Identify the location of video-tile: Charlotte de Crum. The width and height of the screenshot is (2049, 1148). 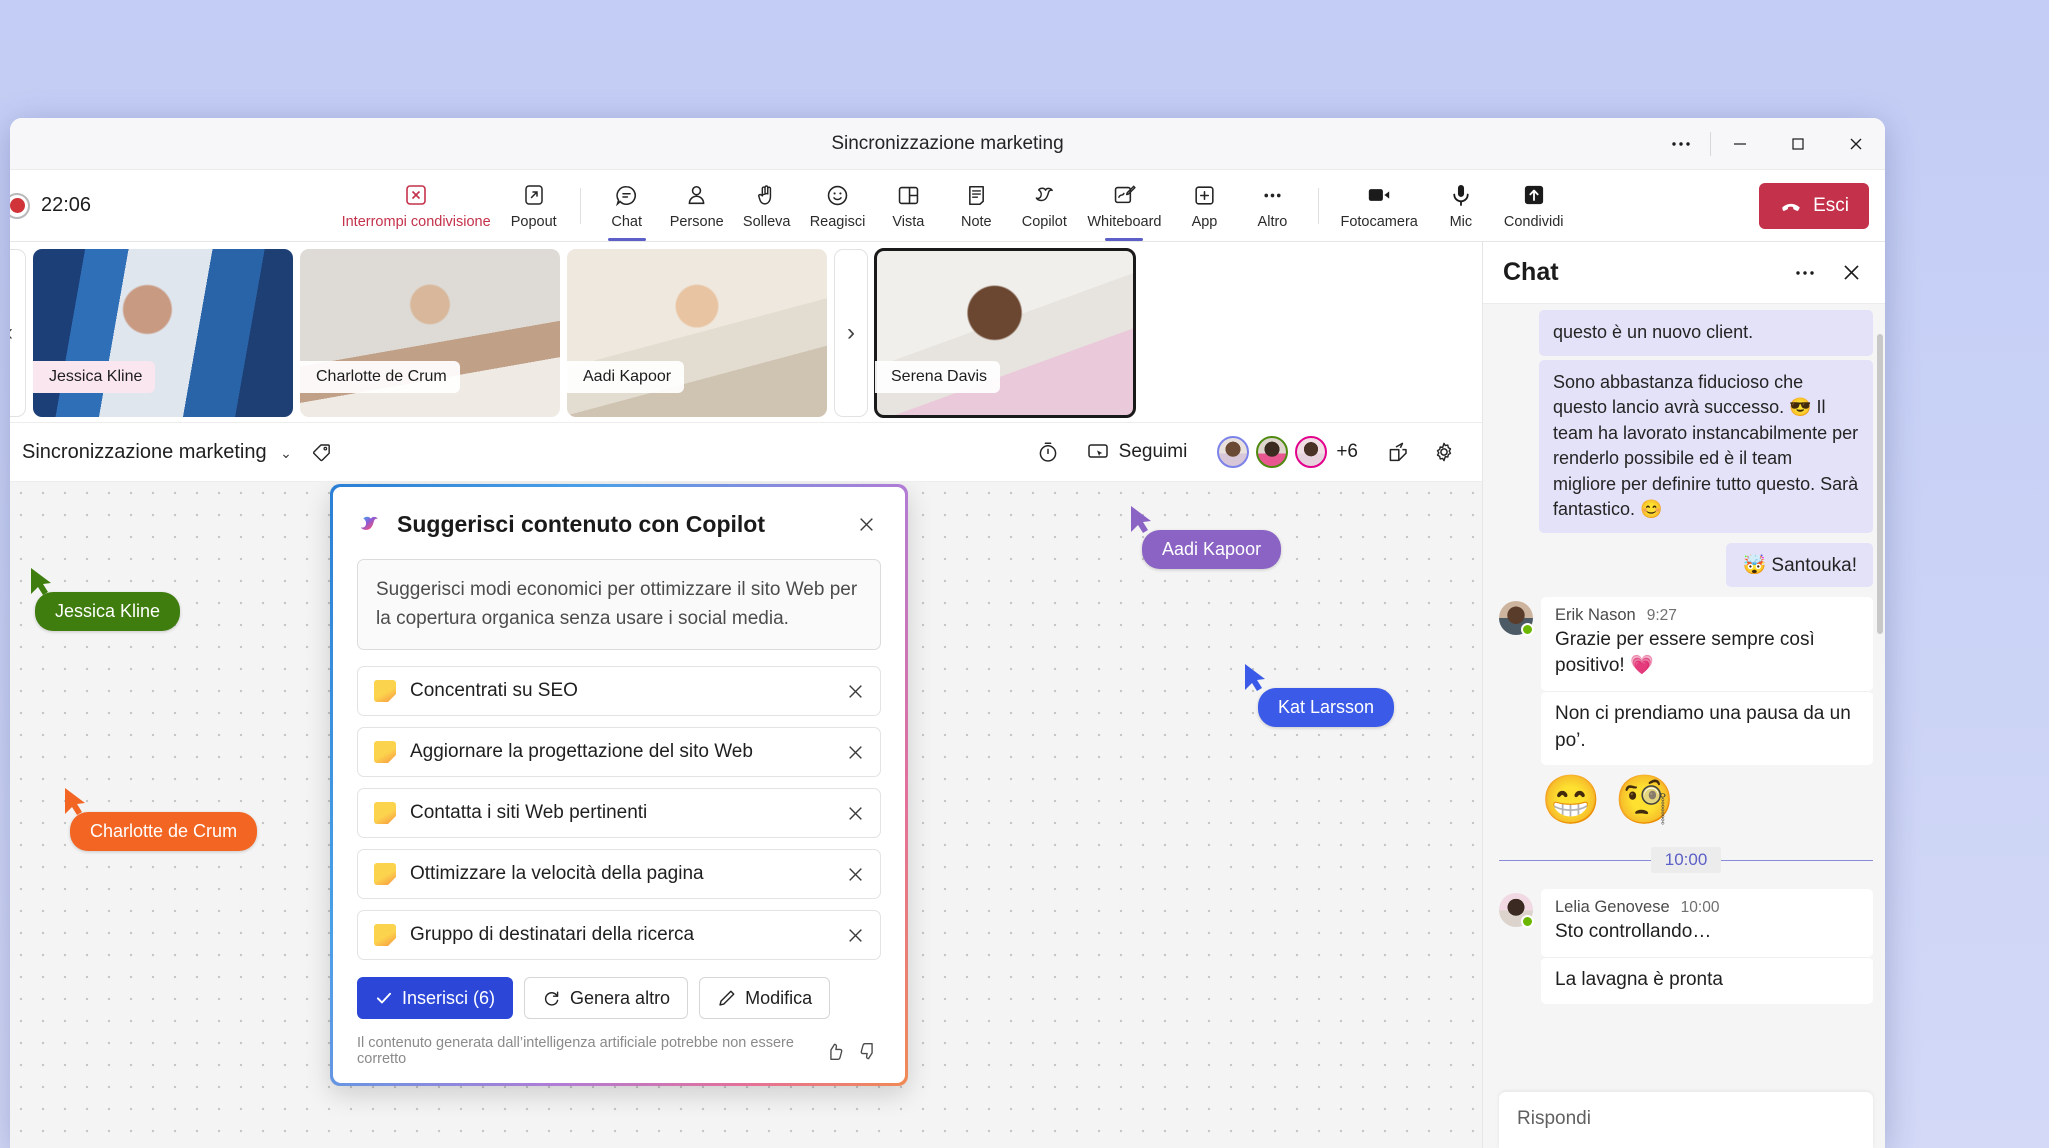
(430, 332).